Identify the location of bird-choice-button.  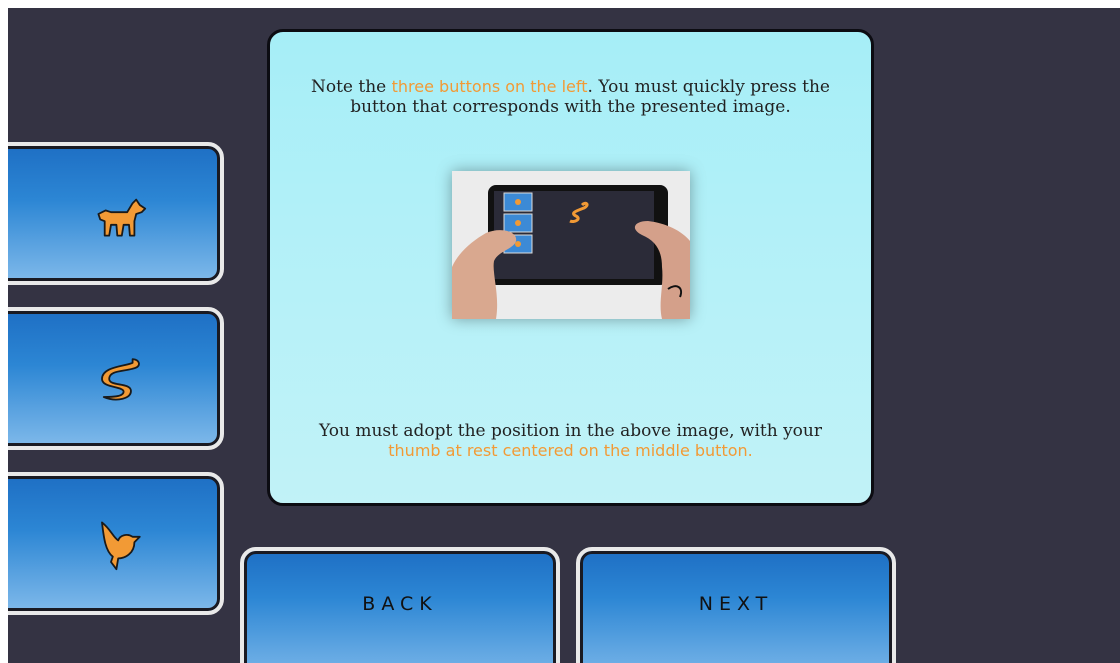
(116, 543).